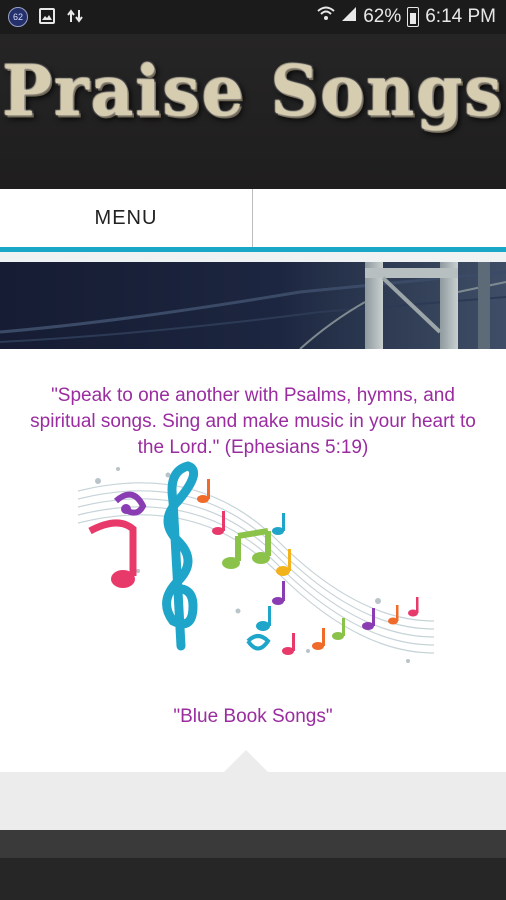  Describe the element at coordinates (253, 91) in the screenshot. I see `site-logo: Praise Songs` at that location.